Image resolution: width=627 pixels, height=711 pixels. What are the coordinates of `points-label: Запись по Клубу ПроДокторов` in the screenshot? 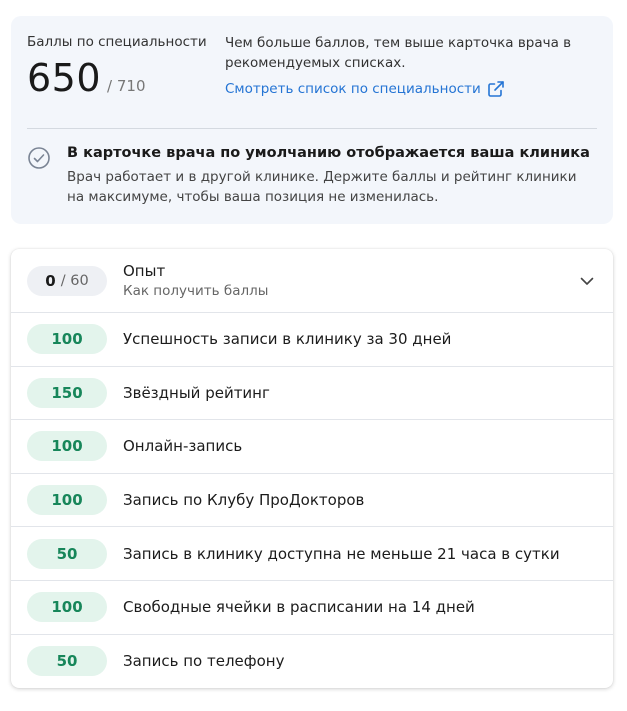 It's located at (244, 500).